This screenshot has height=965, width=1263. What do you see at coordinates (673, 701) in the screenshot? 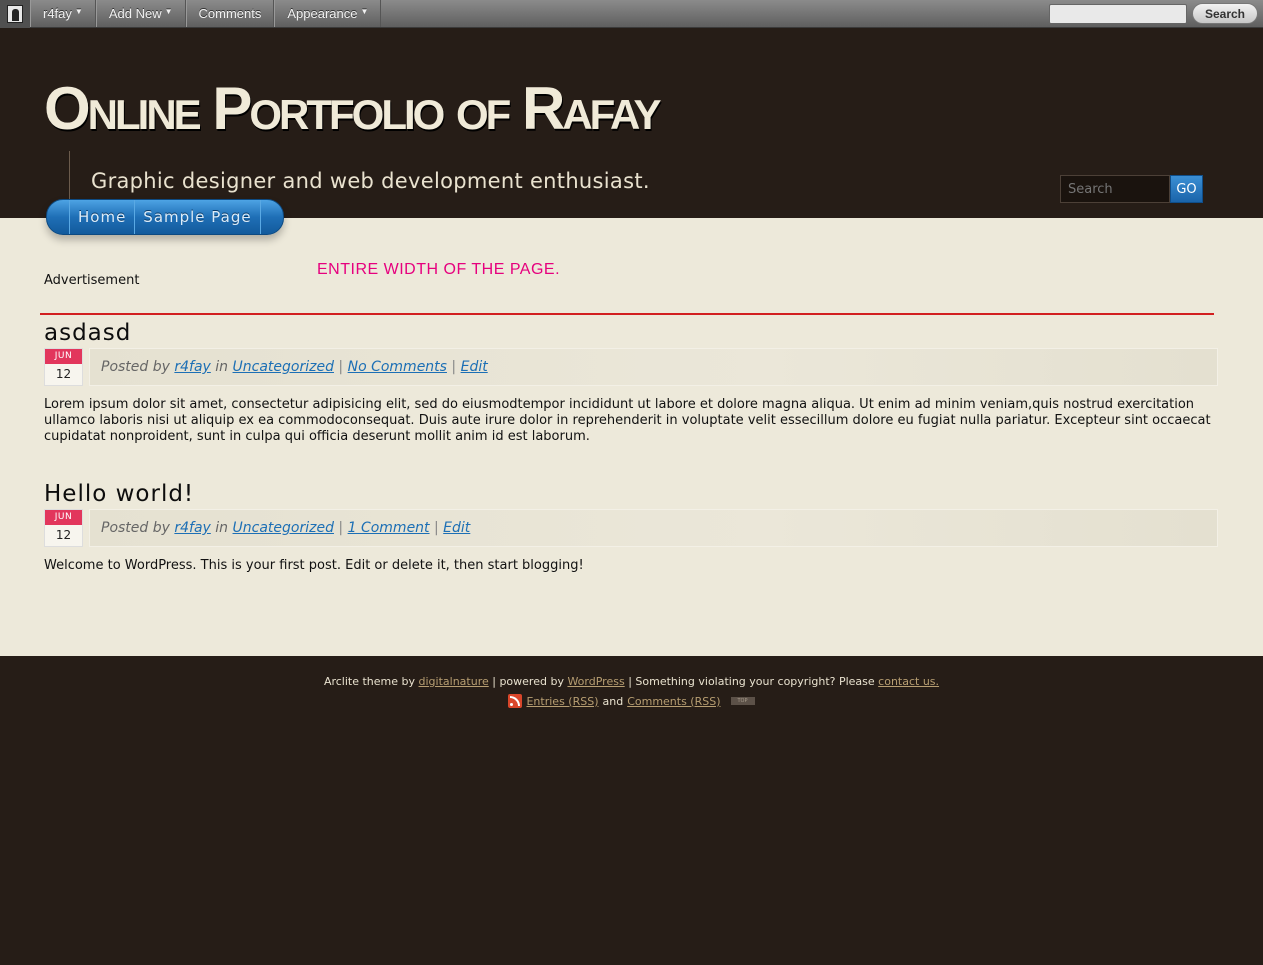
I see `comments-rss-link: Comments (RSS)` at bounding box center [673, 701].